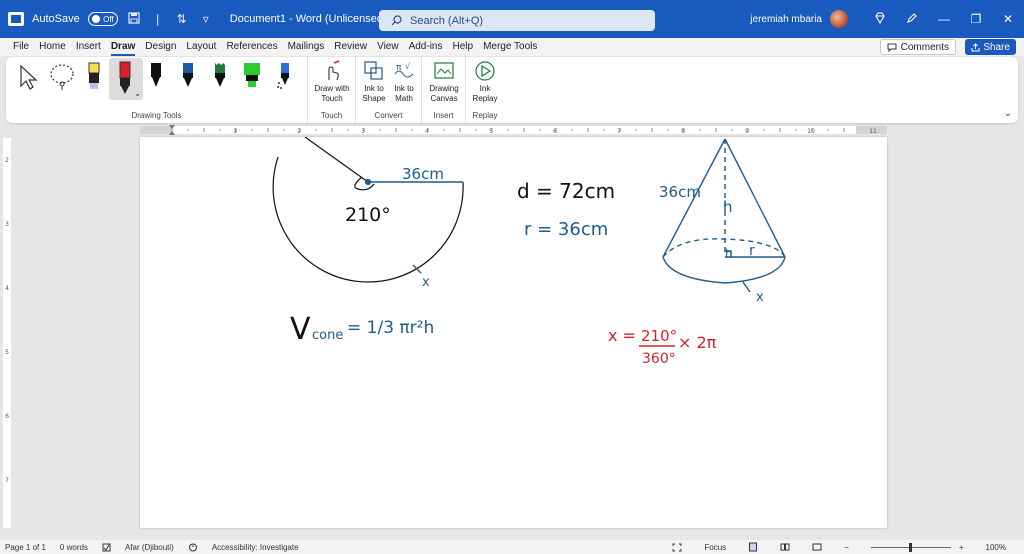 Image resolution: width=1024 pixels, height=554 pixels. Describe the element at coordinates (206, 19) in the screenshot. I see `customize-qat-icon: ▿` at that location.